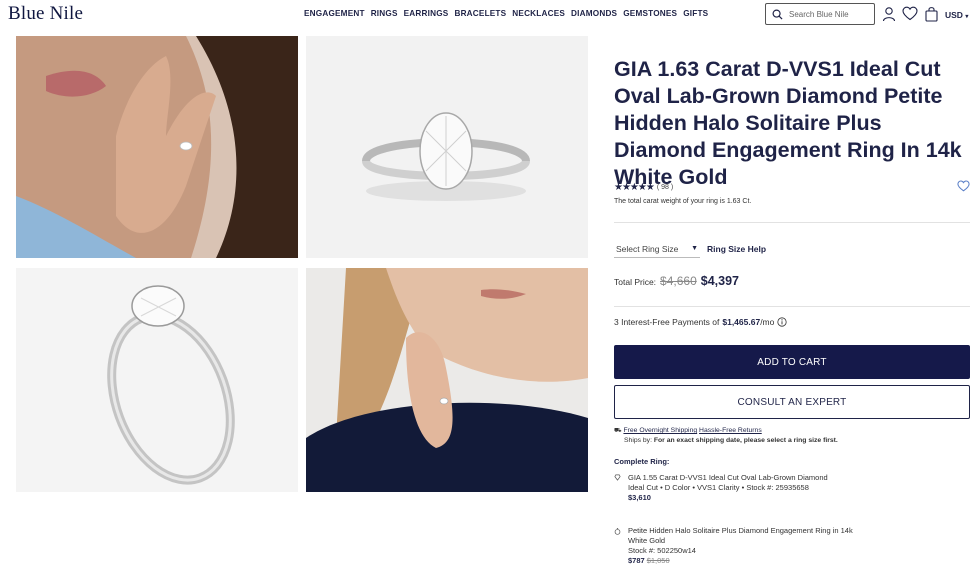 The height and width of the screenshot is (576, 978). Describe the element at coordinates (171, 385) in the screenshot. I see `ring-angle-illustration` at that location.